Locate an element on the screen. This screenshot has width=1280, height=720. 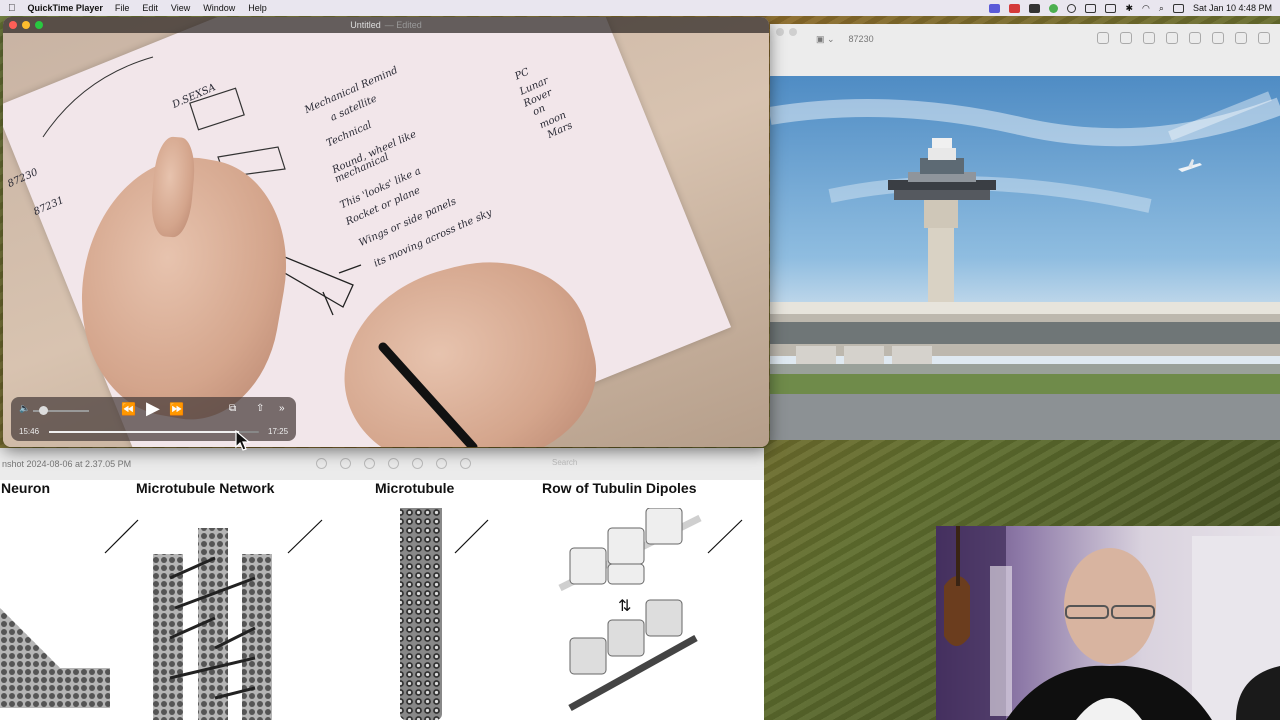
menu-view: View is located at coordinates (180, 8).